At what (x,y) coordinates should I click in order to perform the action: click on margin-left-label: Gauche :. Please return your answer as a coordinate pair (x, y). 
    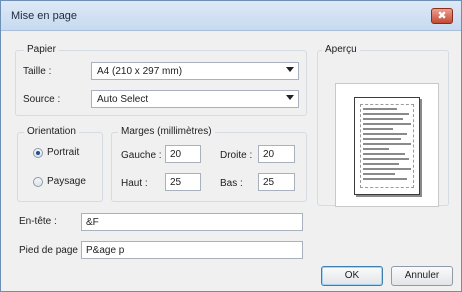
    Looking at the image, I should click on (141, 155).